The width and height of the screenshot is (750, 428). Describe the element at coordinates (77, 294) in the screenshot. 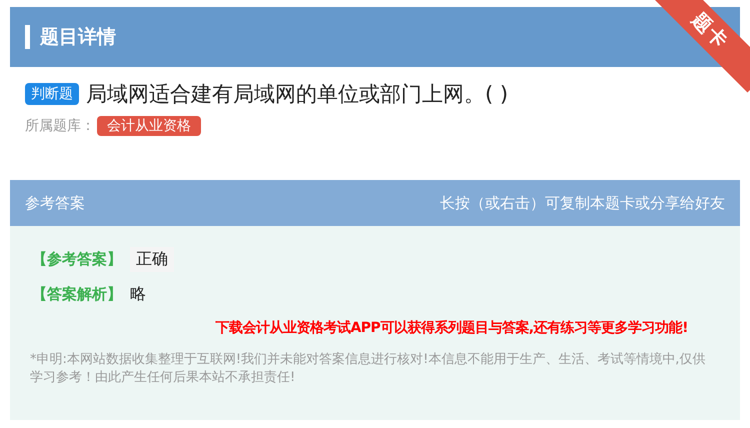

I see `analysis-label: 【答案解析】` at that location.